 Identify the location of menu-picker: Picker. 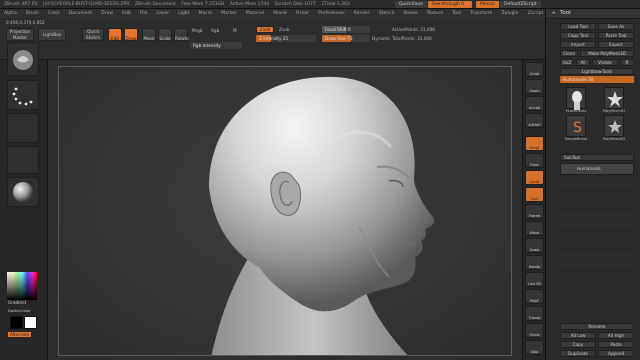
(302, 13).